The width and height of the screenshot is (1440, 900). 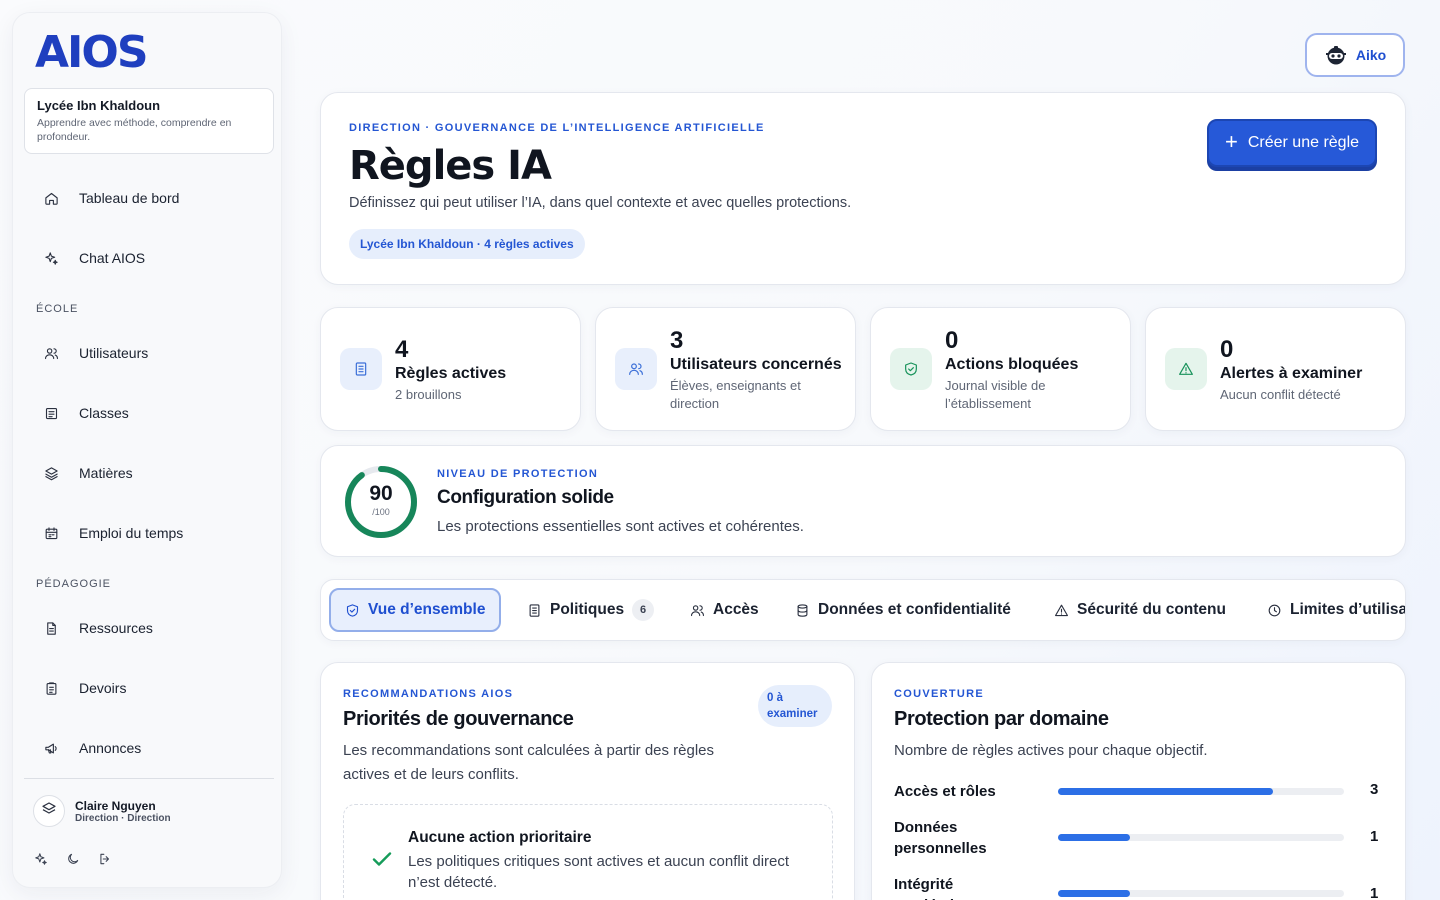 I want to click on protection-title: Configuration solide, so click(x=525, y=497).